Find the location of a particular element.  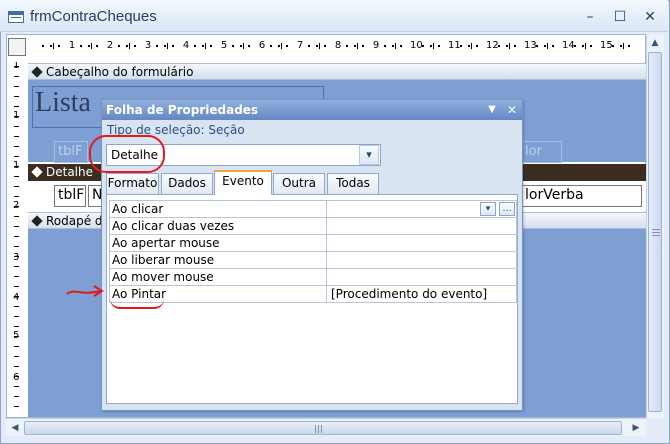

detail-control-valorverba: lorVerba is located at coordinates (582, 196).